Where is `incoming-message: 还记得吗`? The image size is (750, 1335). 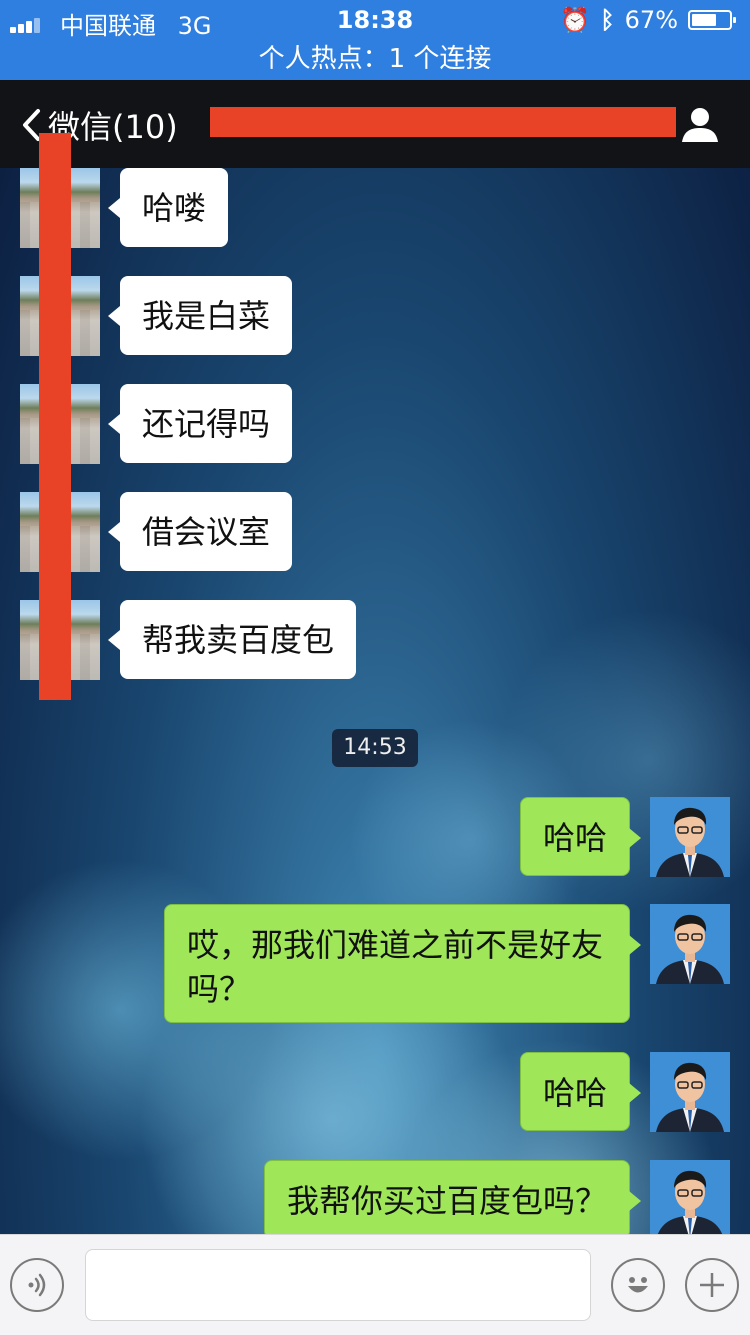 incoming-message: 还记得吗 is located at coordinates (200, 423).